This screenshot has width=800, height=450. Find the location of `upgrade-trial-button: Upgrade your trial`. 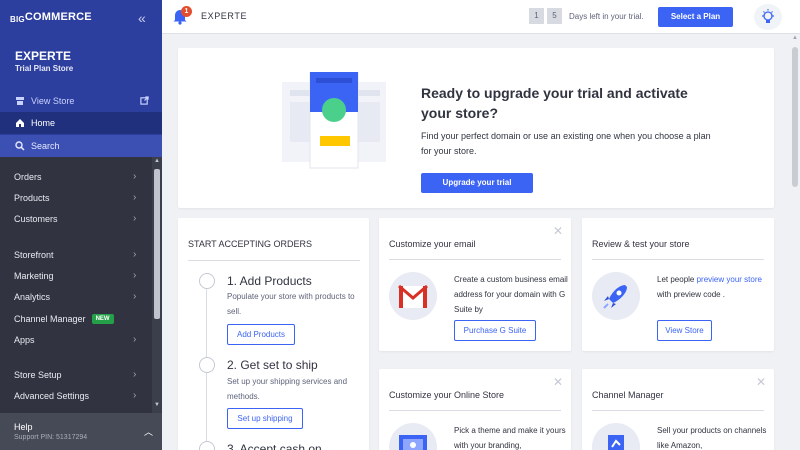

upgrade-trial-button: Upgrade your trial is located at coordinates (477, 183).